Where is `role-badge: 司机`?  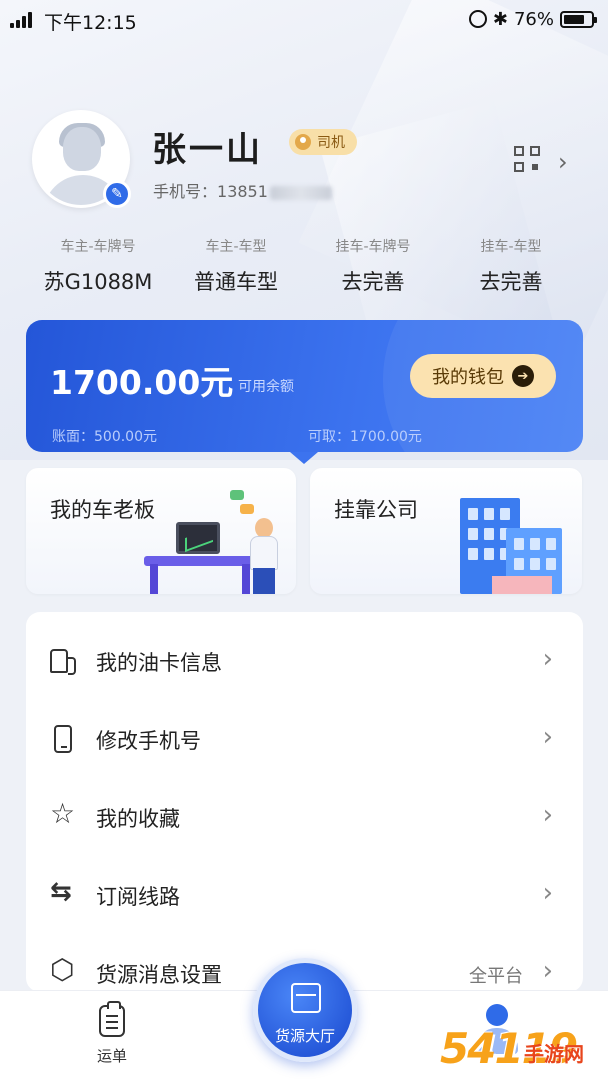 role-badge: 司机 is located at coordinates (323, 142).